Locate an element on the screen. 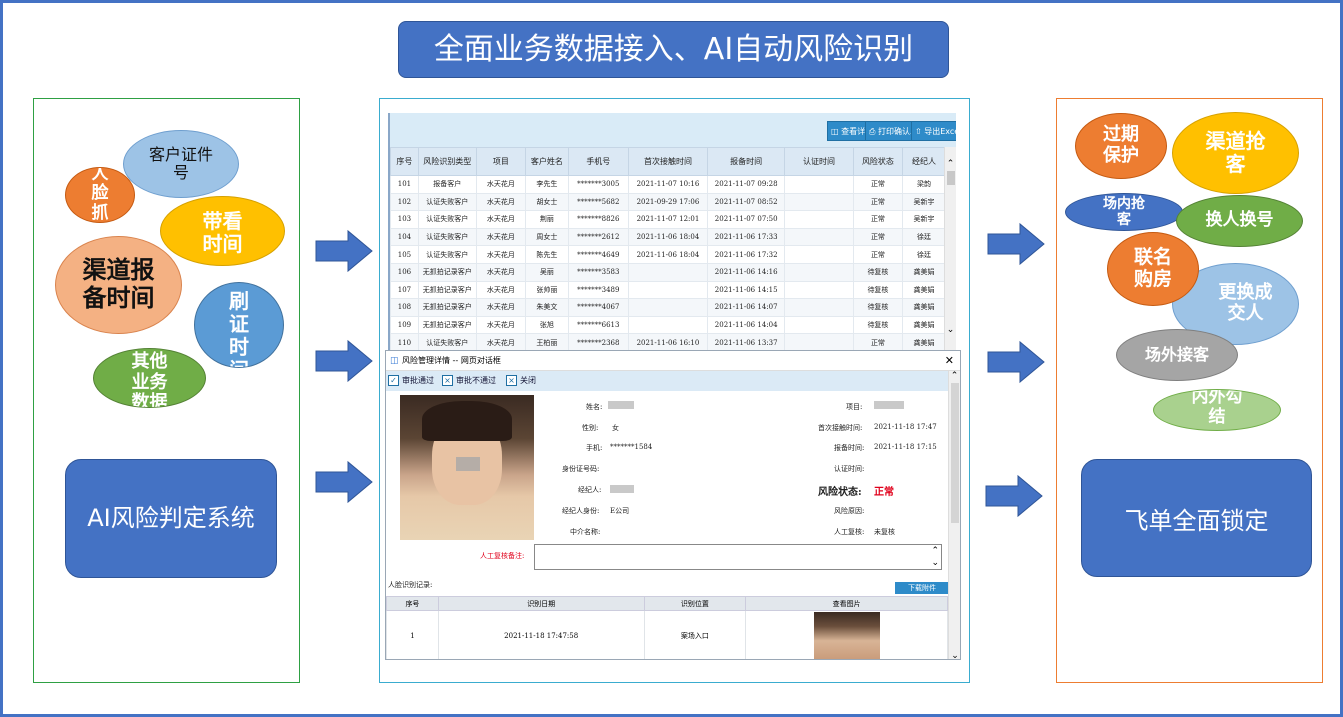 The image size is (1343, 717). table-cell: 2021-11-07 08:52 is located at coordinates (746, 202).